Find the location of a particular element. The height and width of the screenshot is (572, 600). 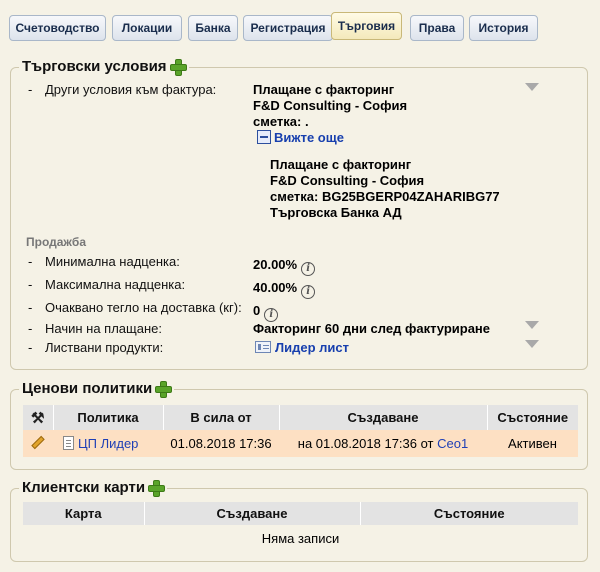

empty-row: Няма записи is located at coordinates (300, 538).